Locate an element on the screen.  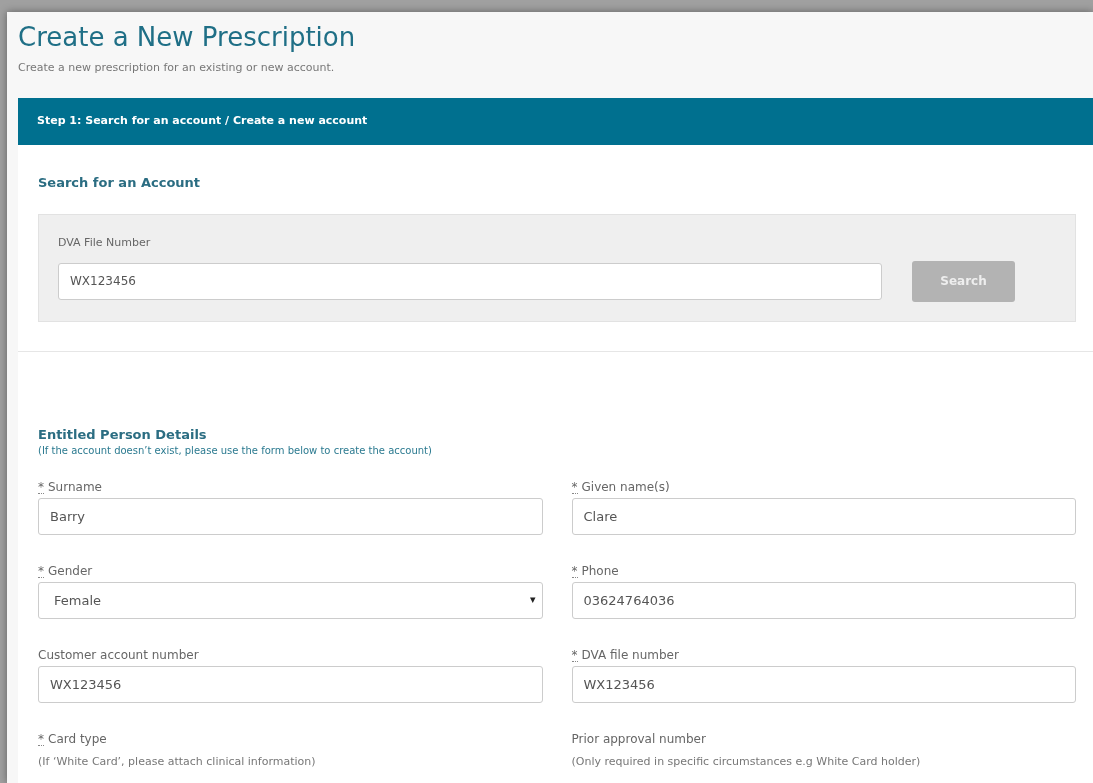
gender-select: Female ▾ is located at coordinates (290, 600).